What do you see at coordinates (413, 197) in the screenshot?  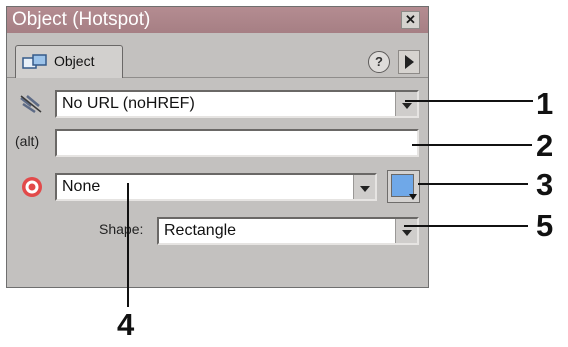 I see `swatch-dropdown-icon` at bounding box center [413, 197].